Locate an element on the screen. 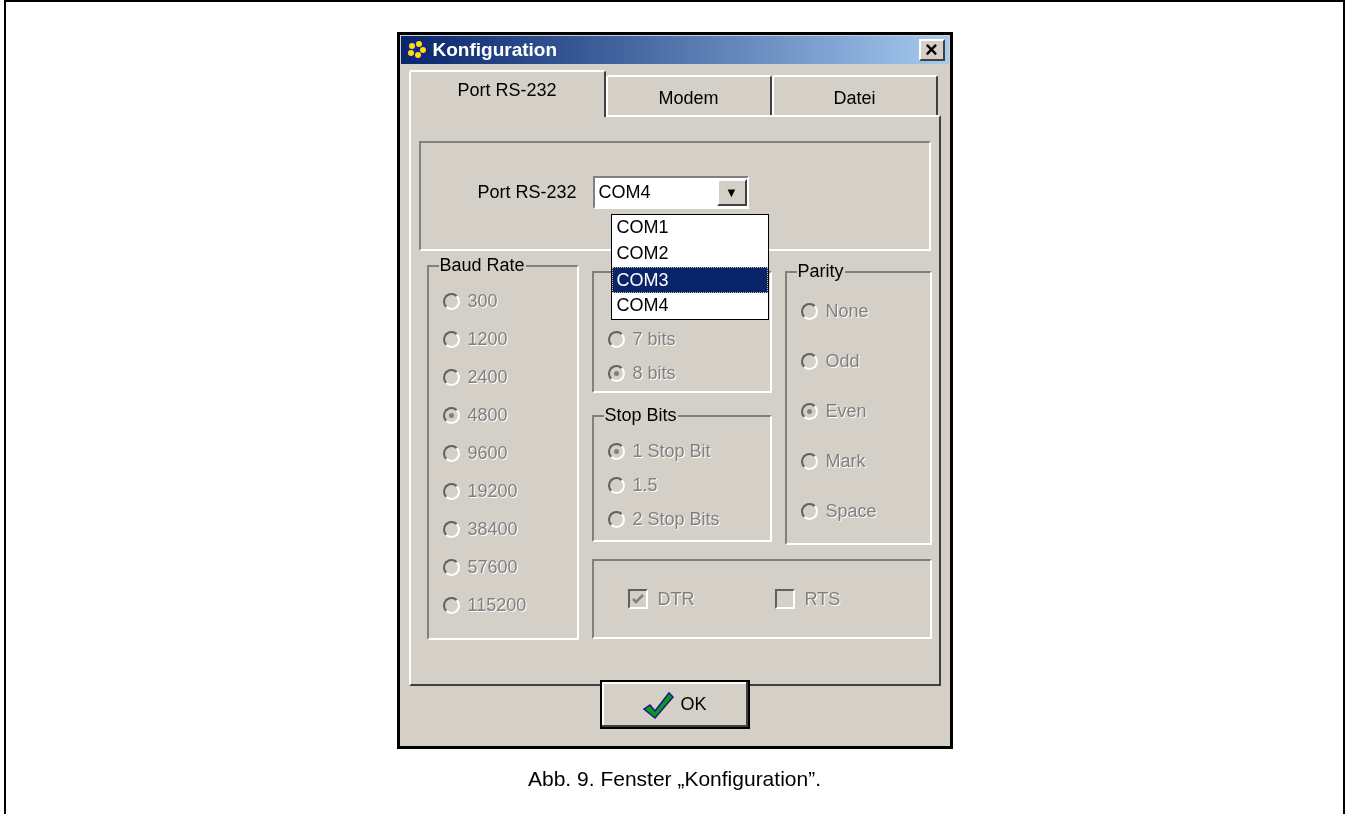 This screenshot has width=1349, height=814. radio-label: Odd is located at coordinates (842, 361).